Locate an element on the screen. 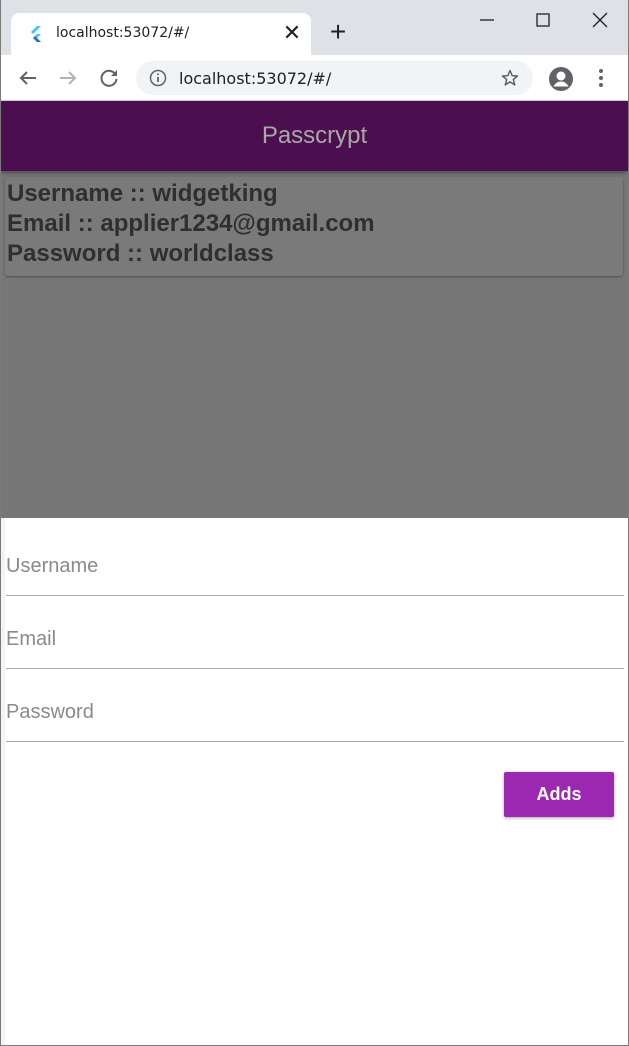 This screenshot has height=1046, width=629. tab-close-icon: ✕ is located at coordinates (292, 33).